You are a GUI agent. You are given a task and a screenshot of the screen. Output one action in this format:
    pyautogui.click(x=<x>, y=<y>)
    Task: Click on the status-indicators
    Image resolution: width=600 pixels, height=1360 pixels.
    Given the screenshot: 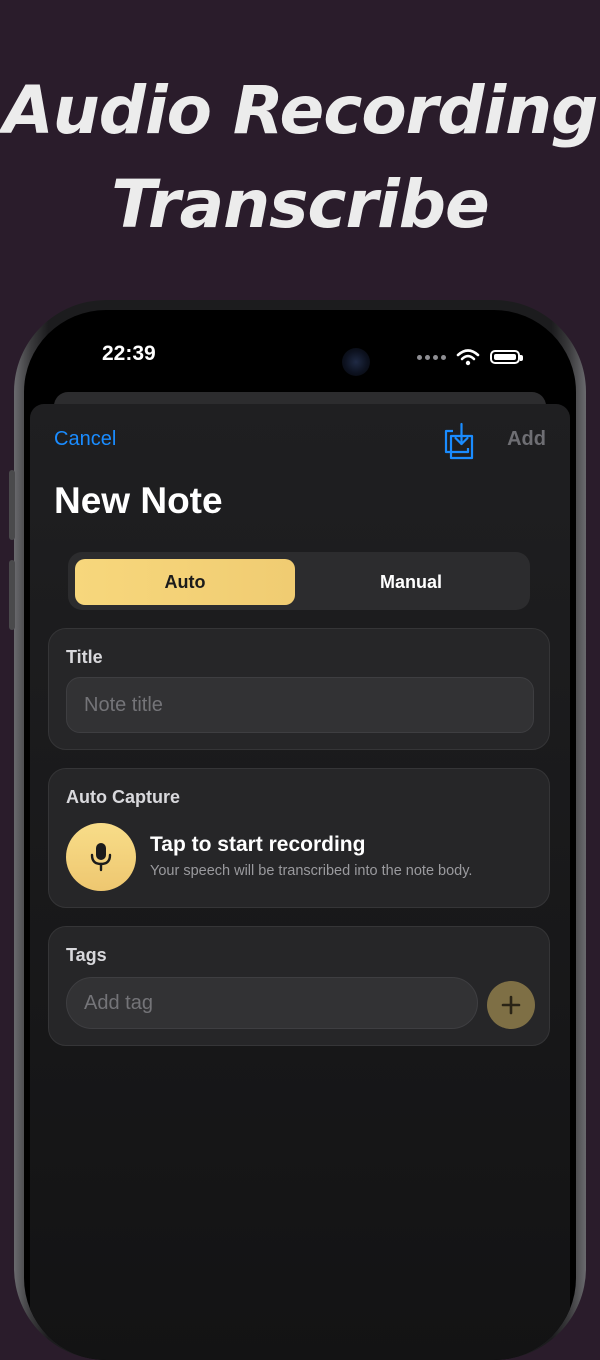 What is the action you would take?
    pyautogui.click(x=470, y=357)
    